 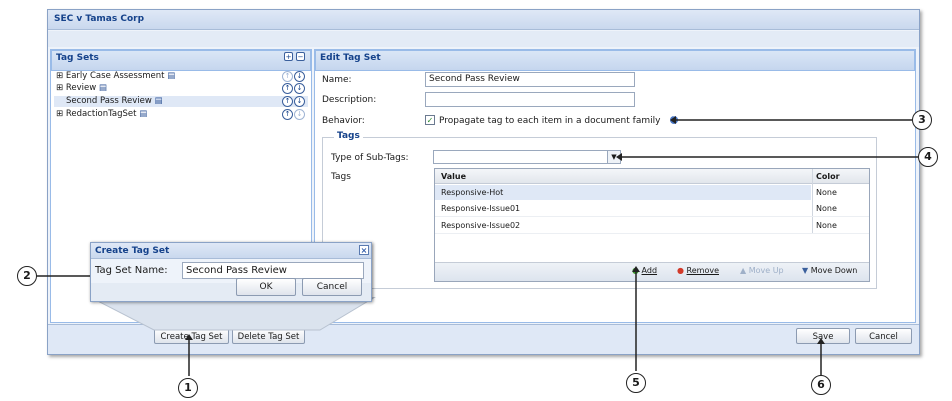 I want to click on callout-1: 1, so click(x=188, y=388).